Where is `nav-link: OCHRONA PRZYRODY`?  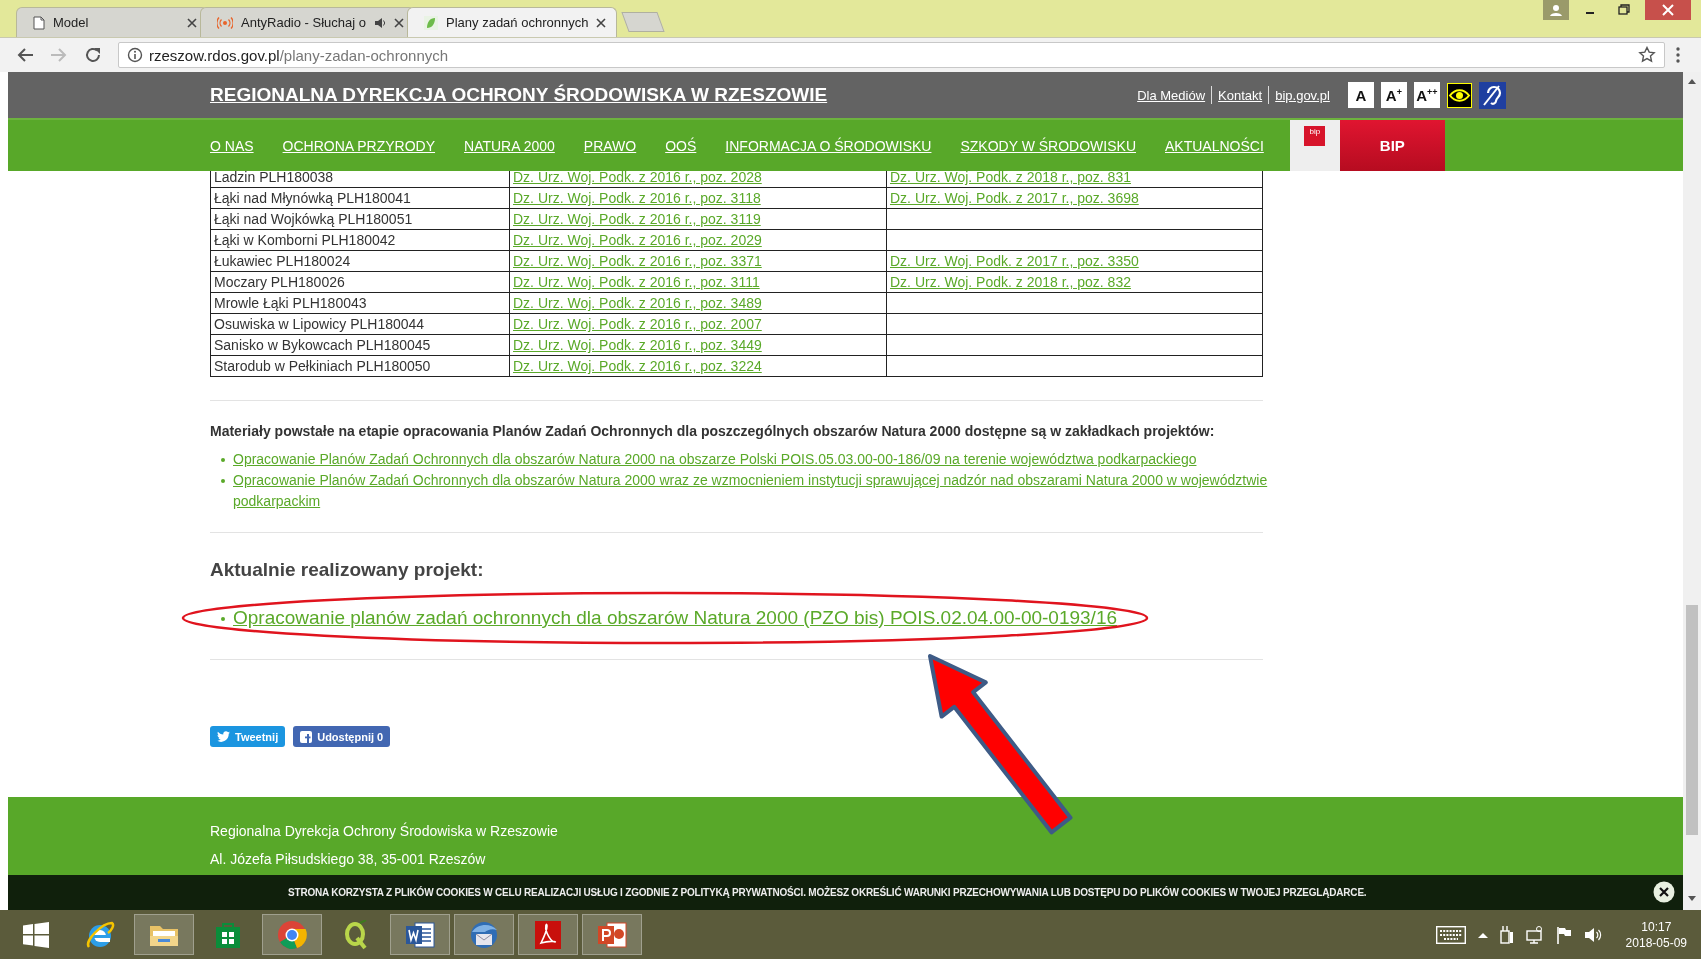
nav-link: OCHRONA PRZYRODY is located at coordinates (359, 145).